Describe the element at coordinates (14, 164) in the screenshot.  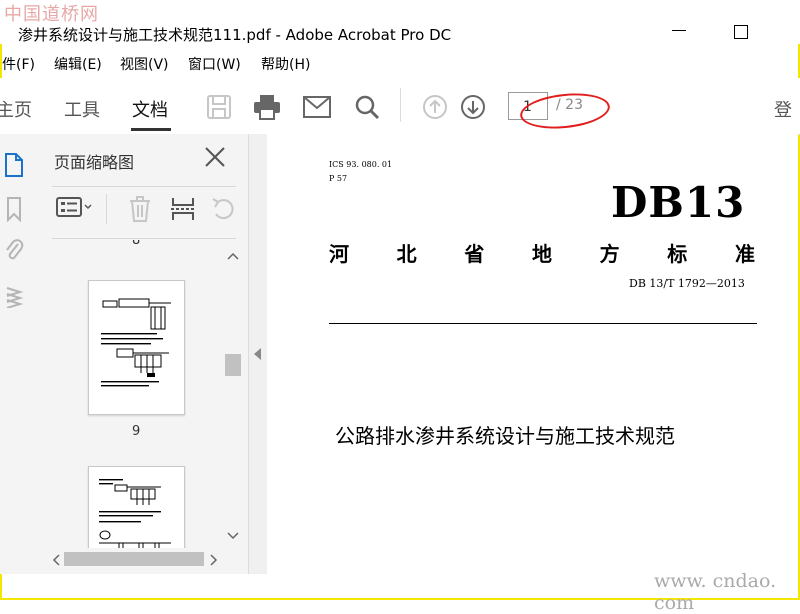
I see `page-thumbnails-icon` at that location.